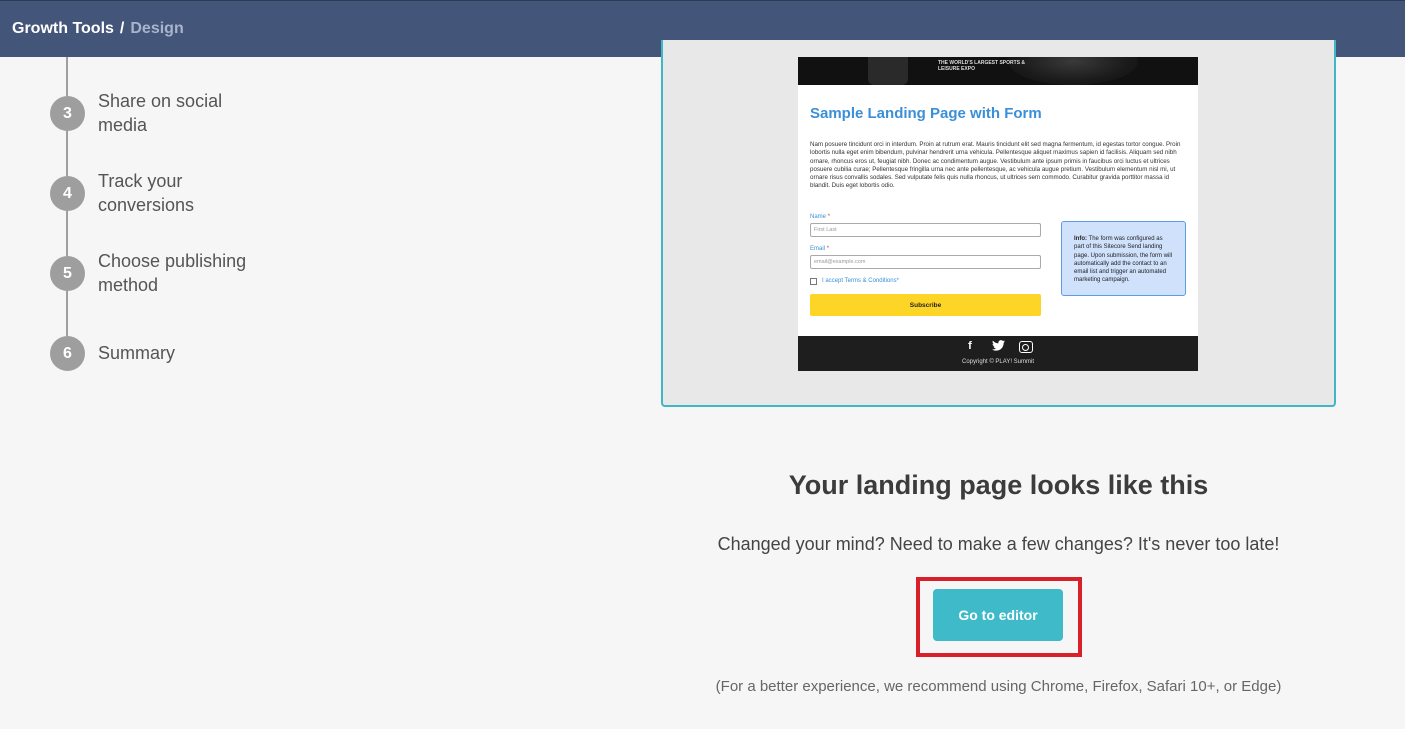  What do you see at coordinates (820, 249) in the screenshot?
I see `email-label: Email *` at bounding box center [820, 249].